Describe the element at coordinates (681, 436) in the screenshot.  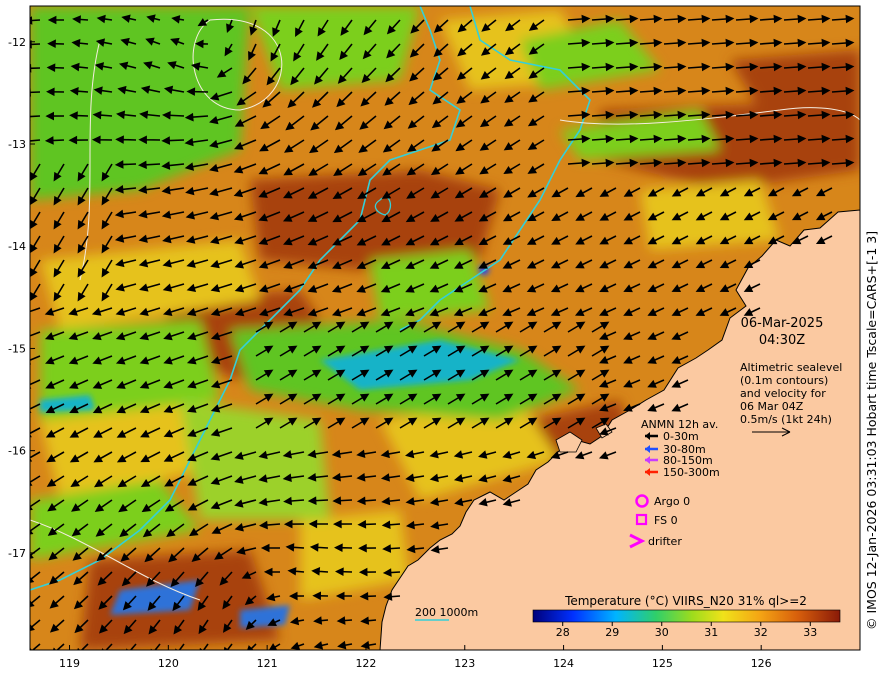
I see `anmn-item-label: 0-30m` at that location.